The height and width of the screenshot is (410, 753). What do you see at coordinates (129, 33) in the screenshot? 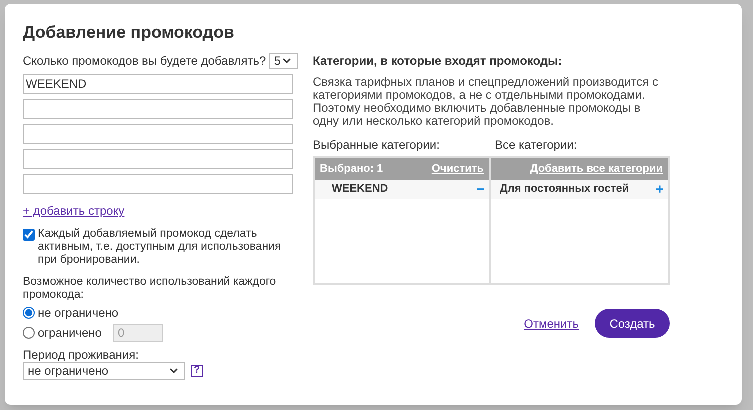
I see `dialog-title: Добавление промокодов` at bounding box center [129, 33].